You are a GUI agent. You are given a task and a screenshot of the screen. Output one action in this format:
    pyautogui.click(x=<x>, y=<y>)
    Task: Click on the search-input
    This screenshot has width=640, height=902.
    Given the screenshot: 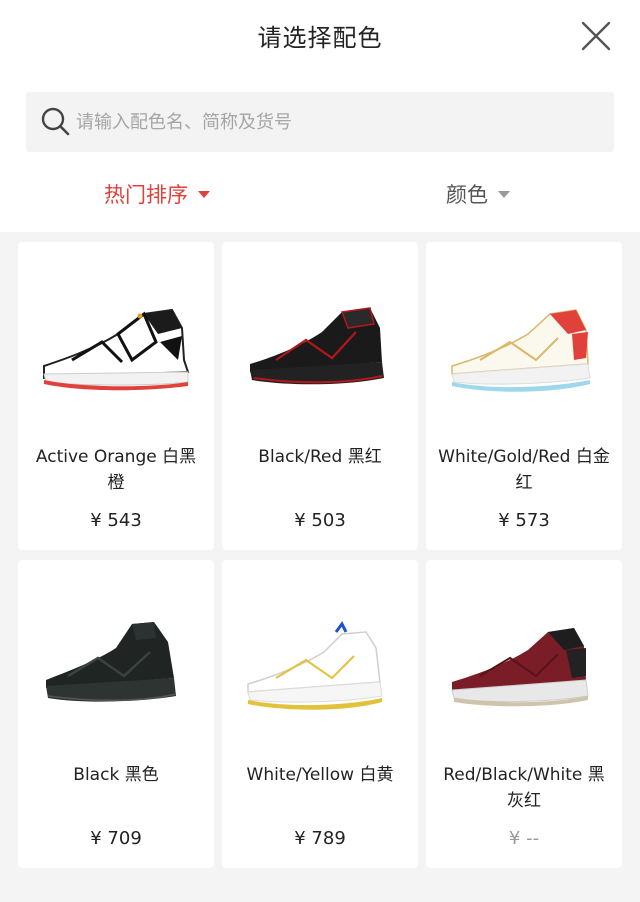 What is the action you would take?
    pyautogui.click(x=336, y=122)
    